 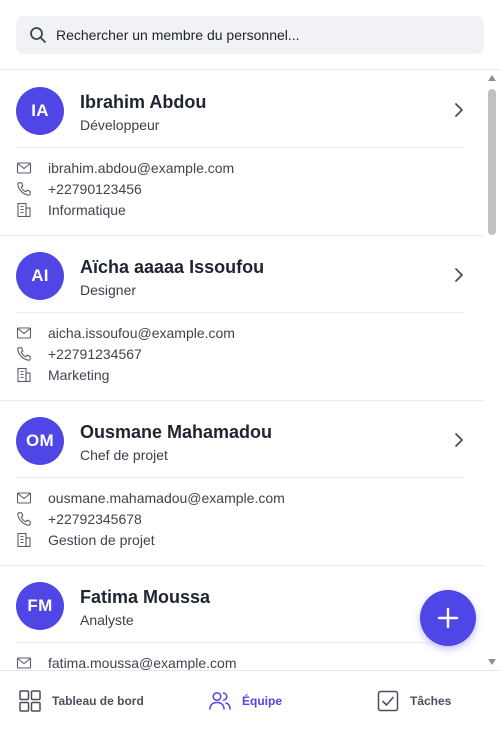 I want to click on staff-name: Ousmane Mahamadou, so click(x=176, y=432).